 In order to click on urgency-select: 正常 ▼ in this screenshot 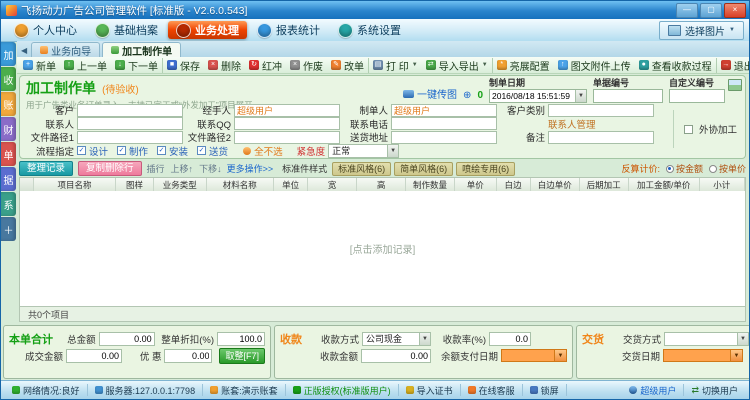, I will do `click(364, 150)`.